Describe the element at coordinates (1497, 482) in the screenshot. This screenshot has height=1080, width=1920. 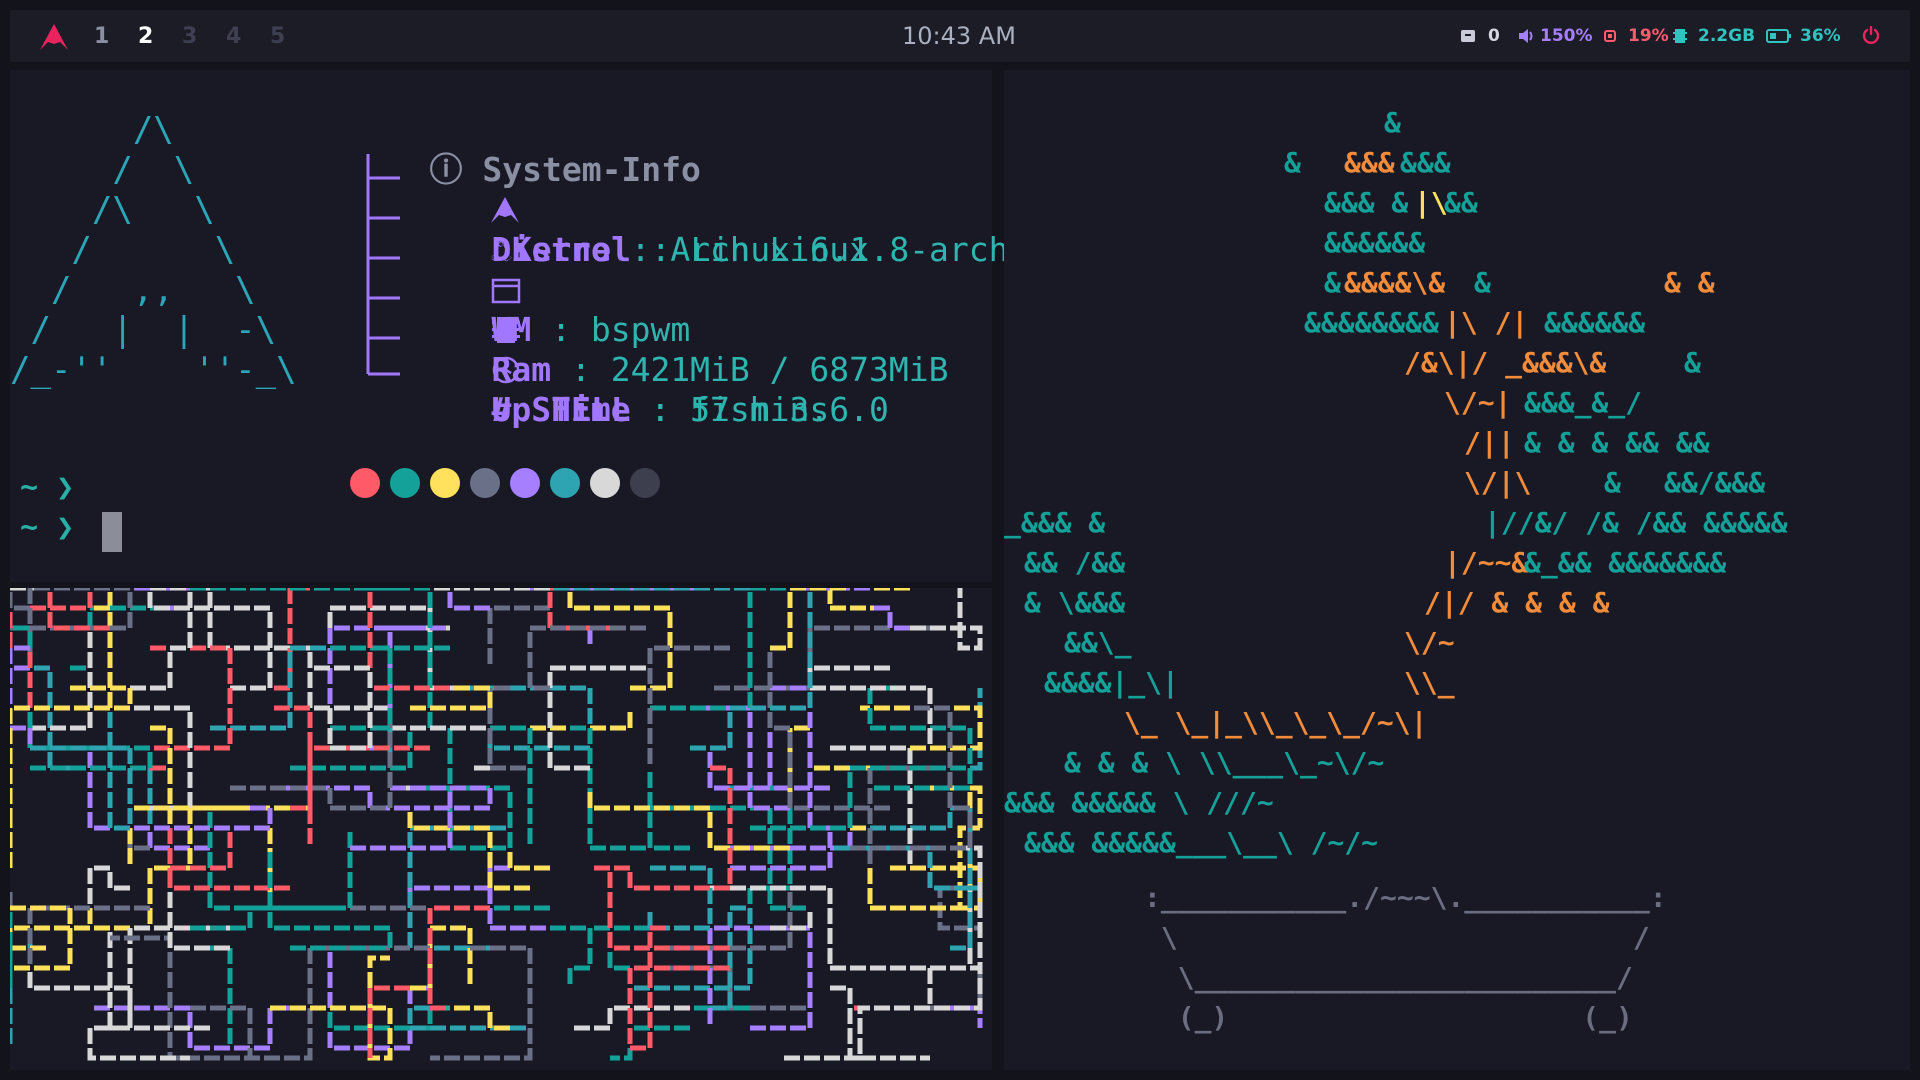
I see `bonsai-glyph: \/|\` at that location.